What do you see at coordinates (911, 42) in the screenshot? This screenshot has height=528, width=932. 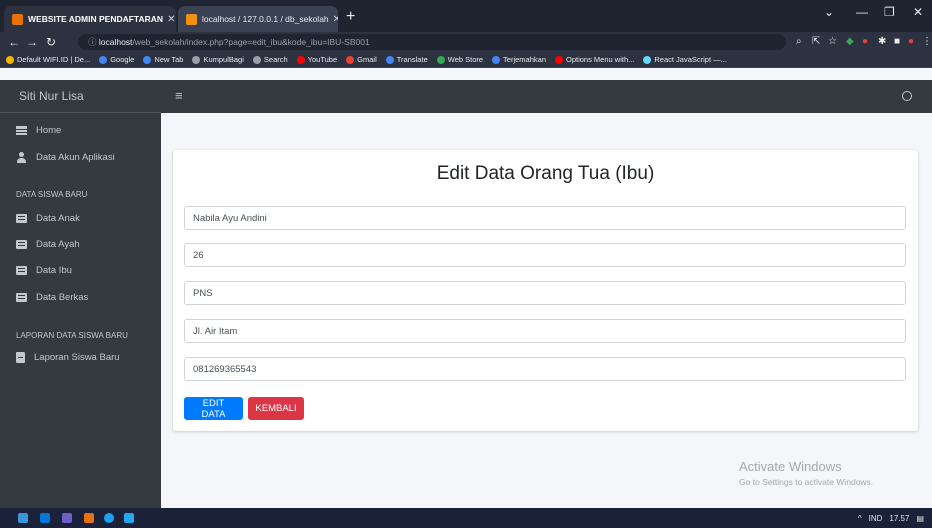 I see `profile-avatar: ●` at bounding box center [911, 42].